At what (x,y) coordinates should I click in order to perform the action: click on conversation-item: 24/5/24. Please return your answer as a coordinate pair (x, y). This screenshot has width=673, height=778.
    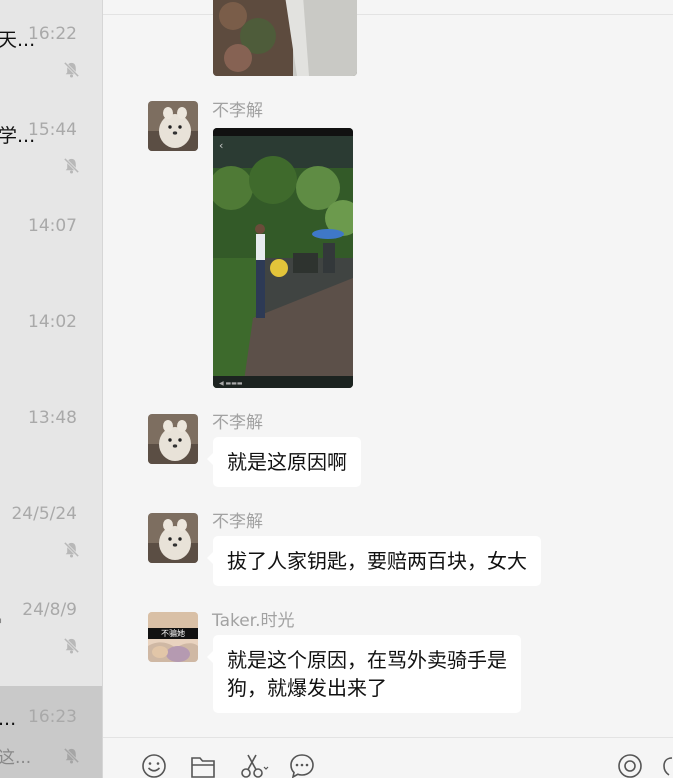
    Looking at the image, I should click on (51, 528).